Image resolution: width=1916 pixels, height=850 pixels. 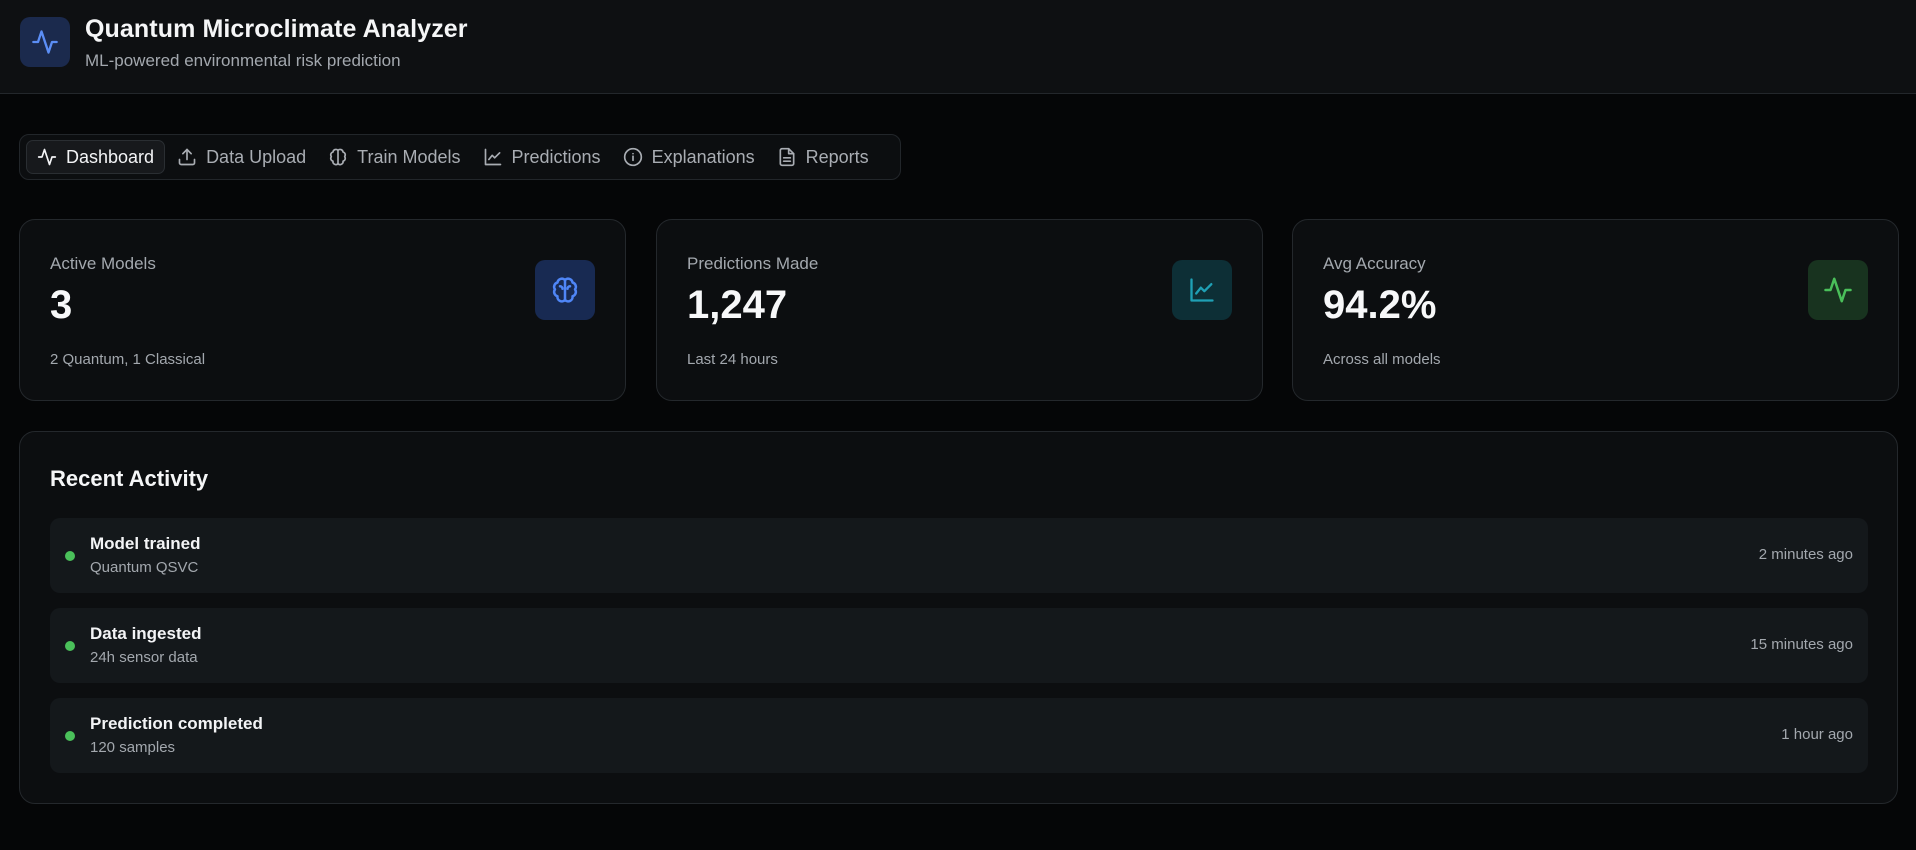 I want to click on activity-item-title: Data ingested, so click(x=146, y=633).